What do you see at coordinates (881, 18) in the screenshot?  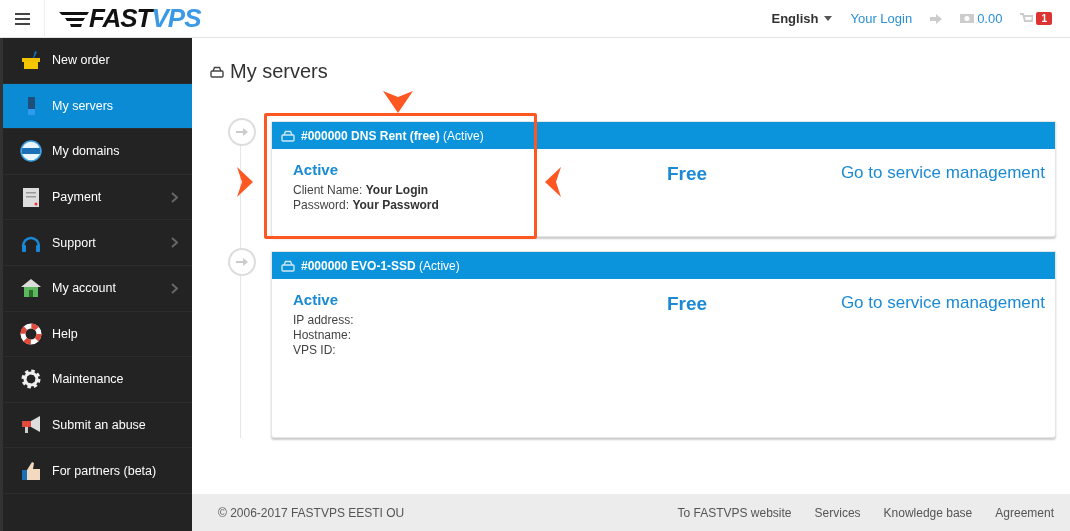 I see `user-login-link: Your Login` at bounding box center [881, 18].